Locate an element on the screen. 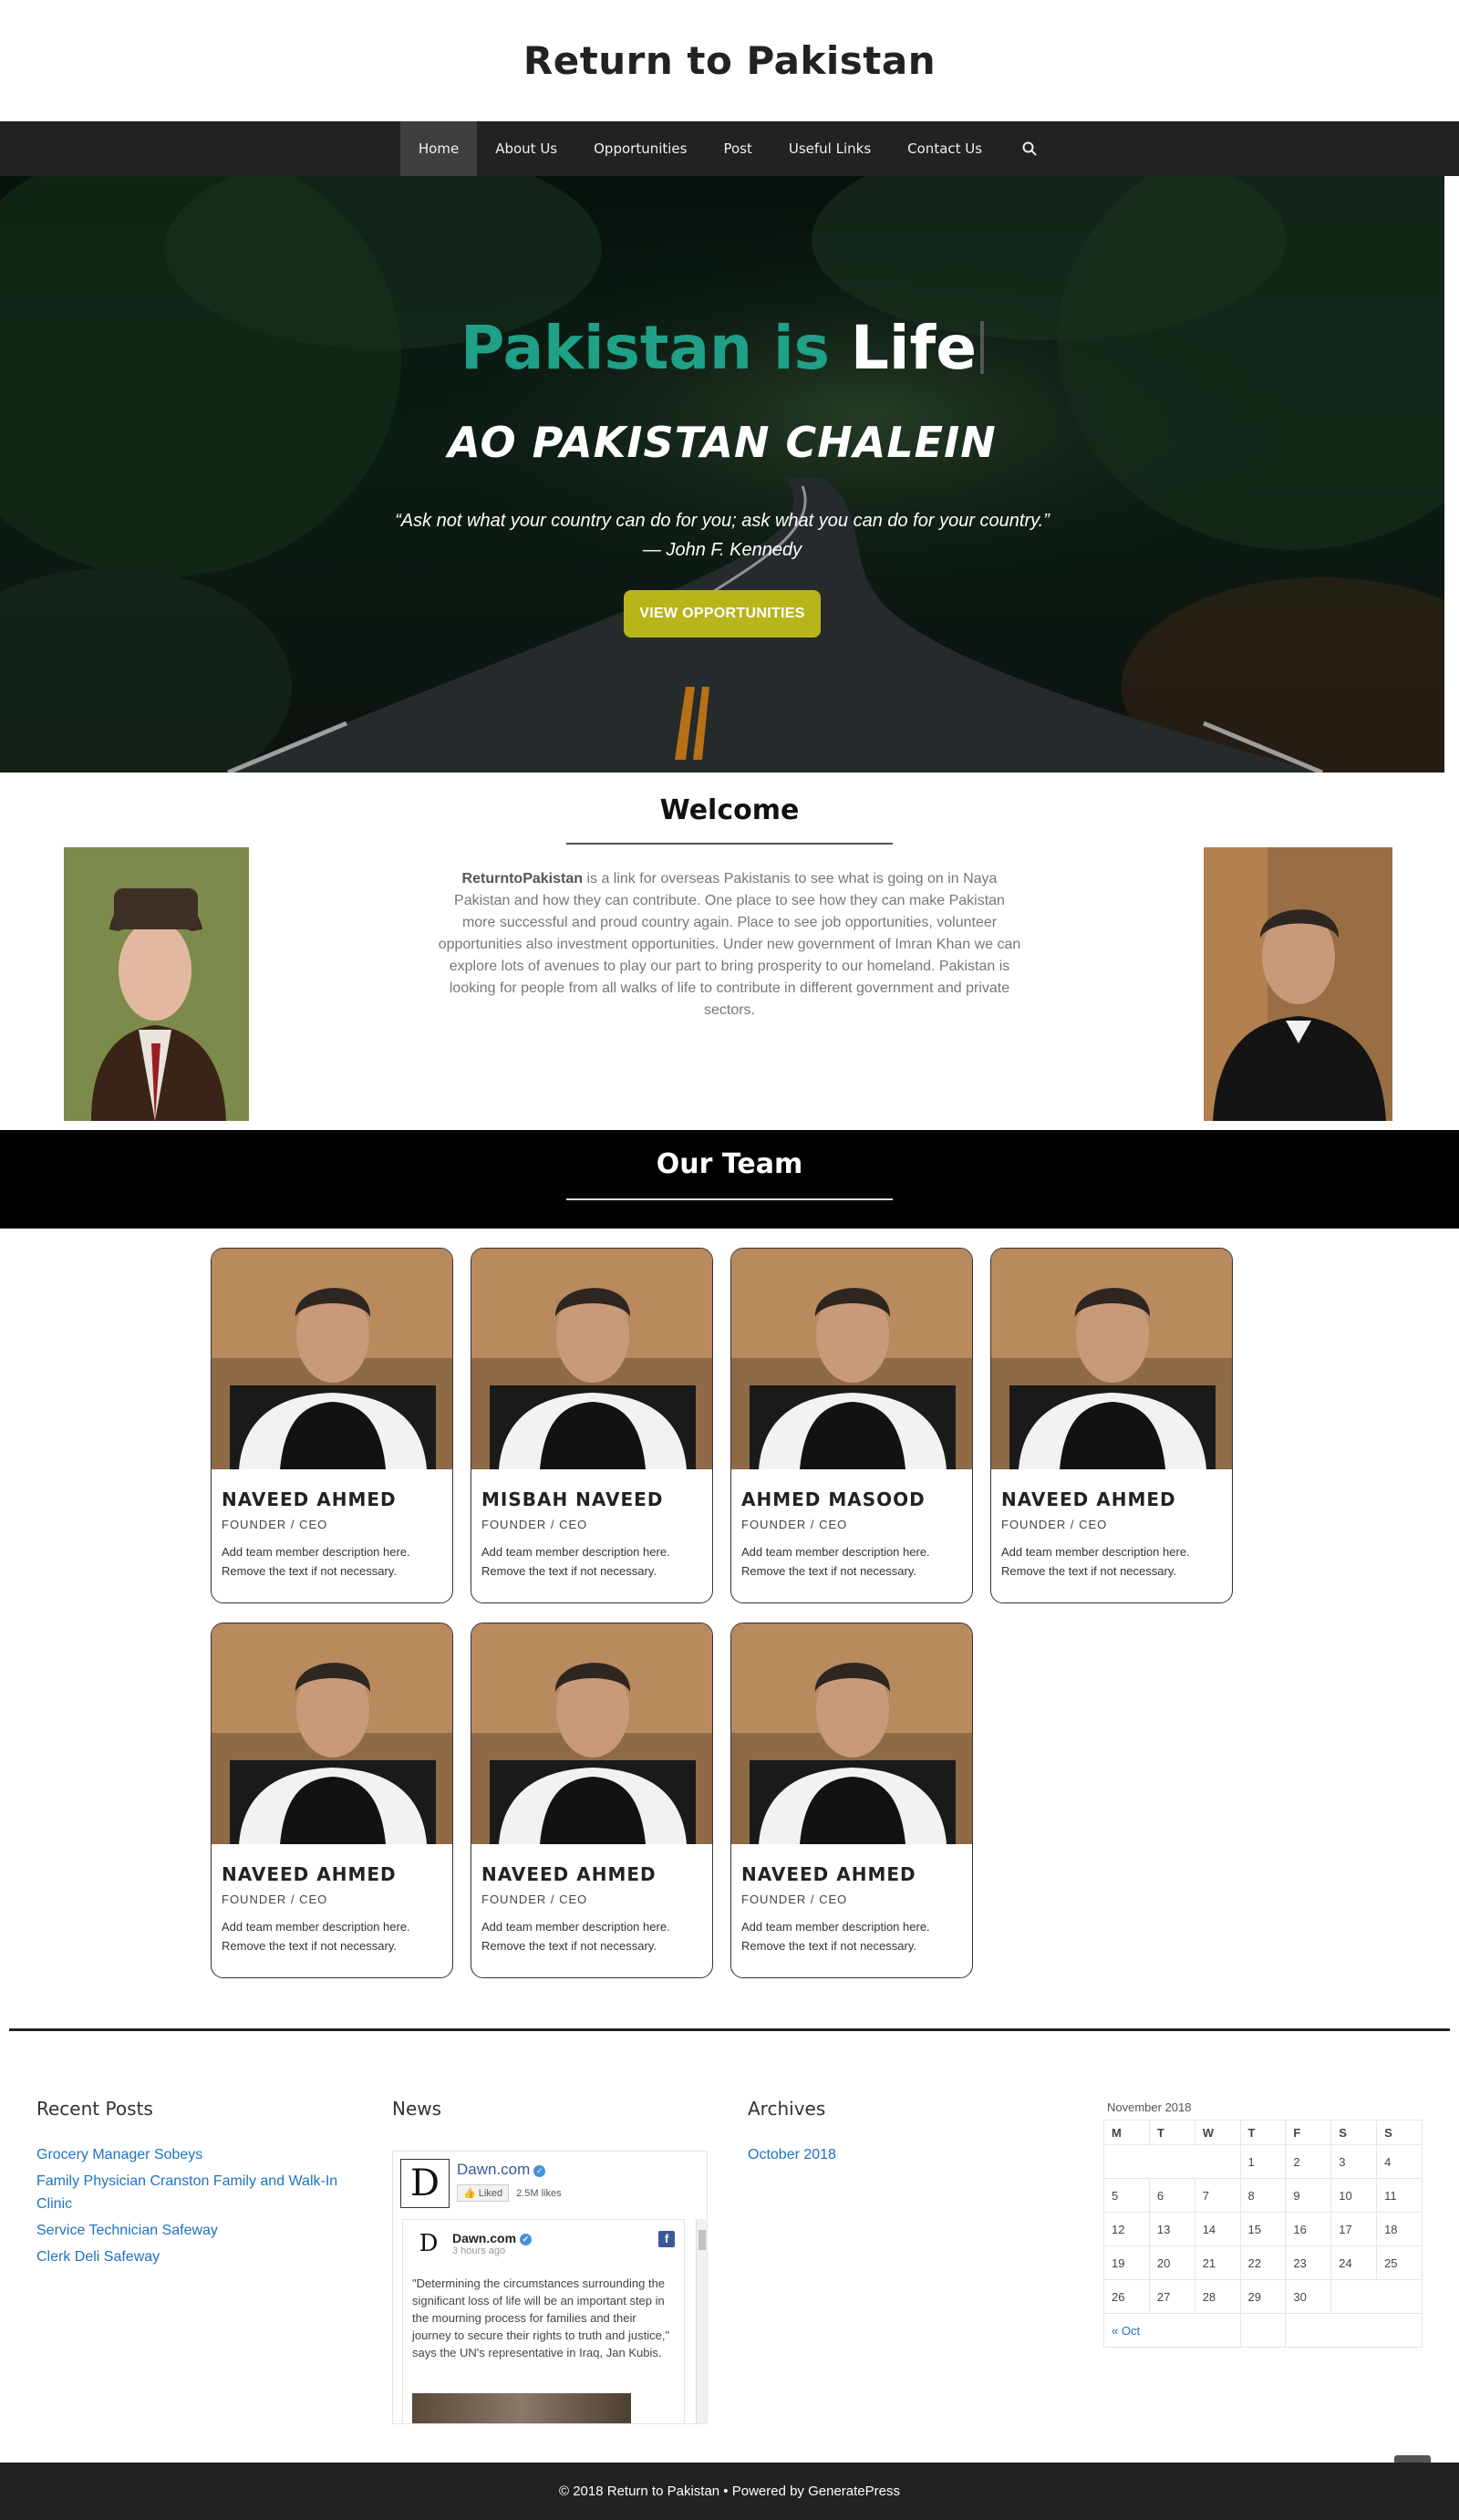 This screenshot has width=1459, height=2520. calendar-day: 7 is located at coordinates (1217, 2195).